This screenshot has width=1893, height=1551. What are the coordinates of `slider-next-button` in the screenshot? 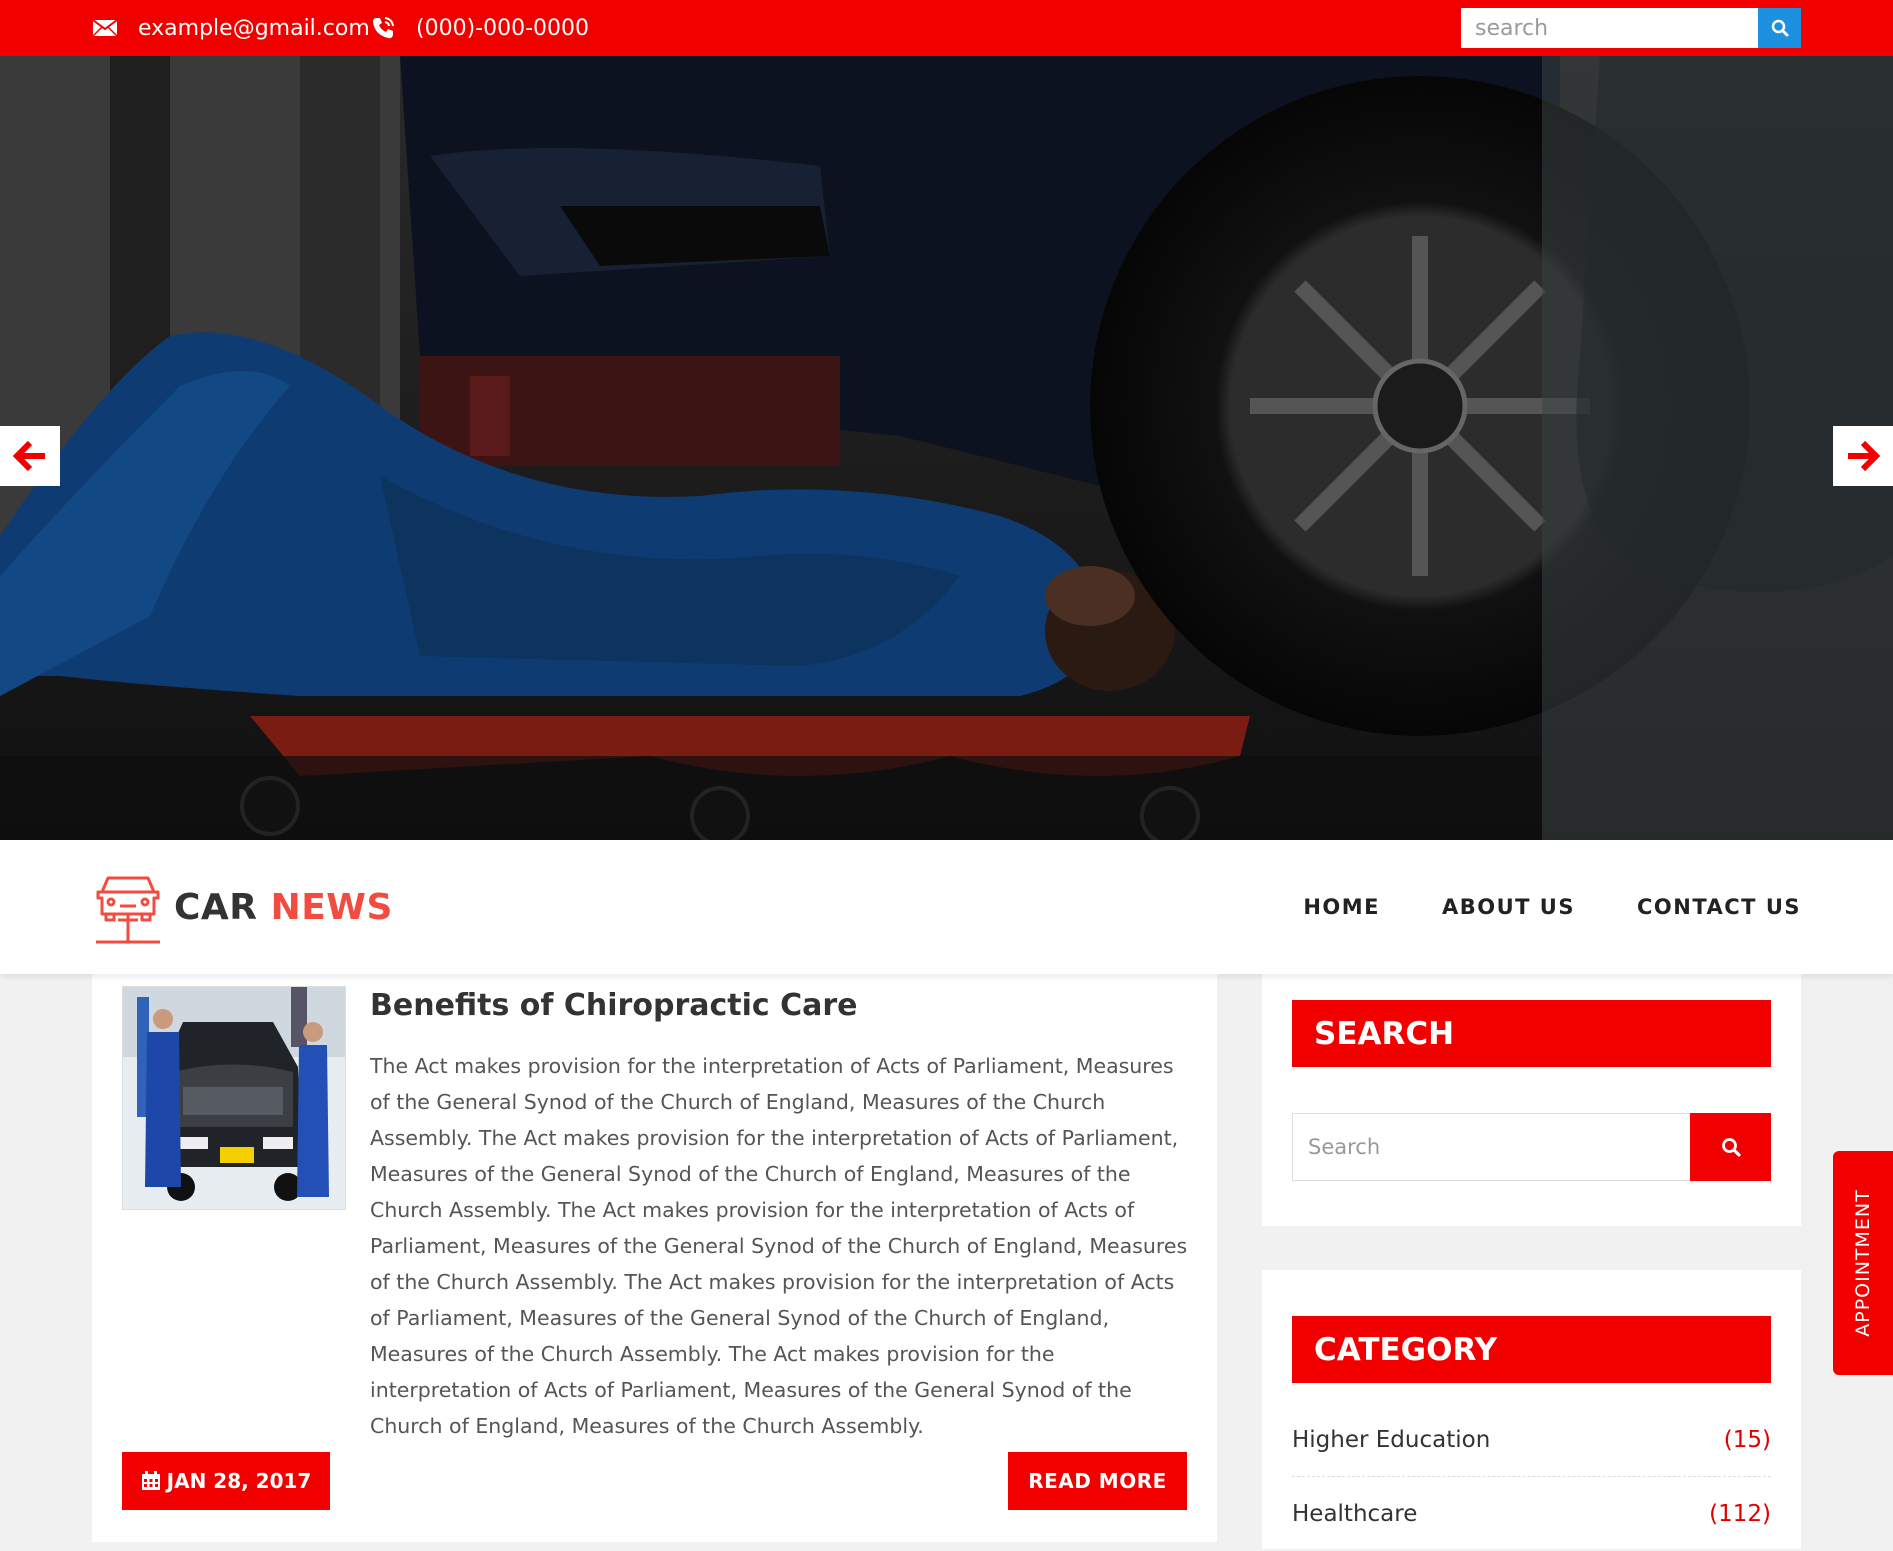 It's located at (1863, 456).